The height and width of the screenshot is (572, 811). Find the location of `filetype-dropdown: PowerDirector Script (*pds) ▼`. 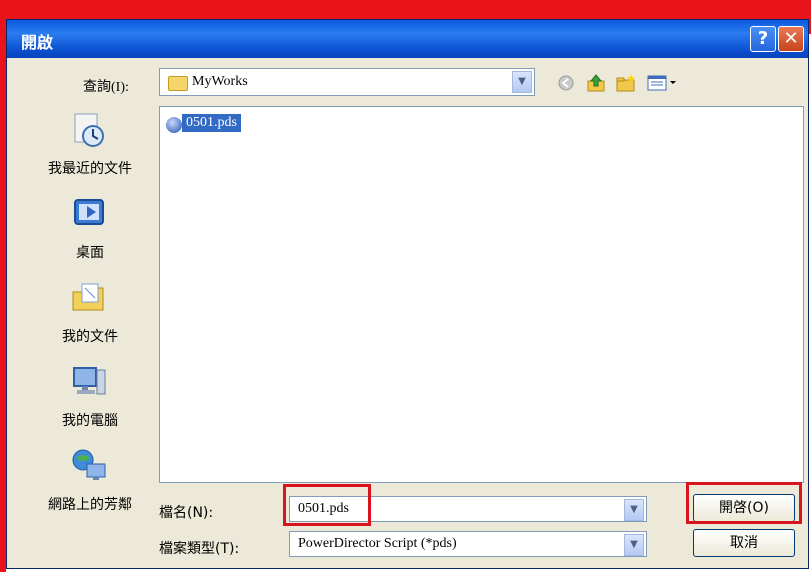

filetype-dropdown: PowerDirector Script (*pds) ▼ is located at coordinates (468, 544).